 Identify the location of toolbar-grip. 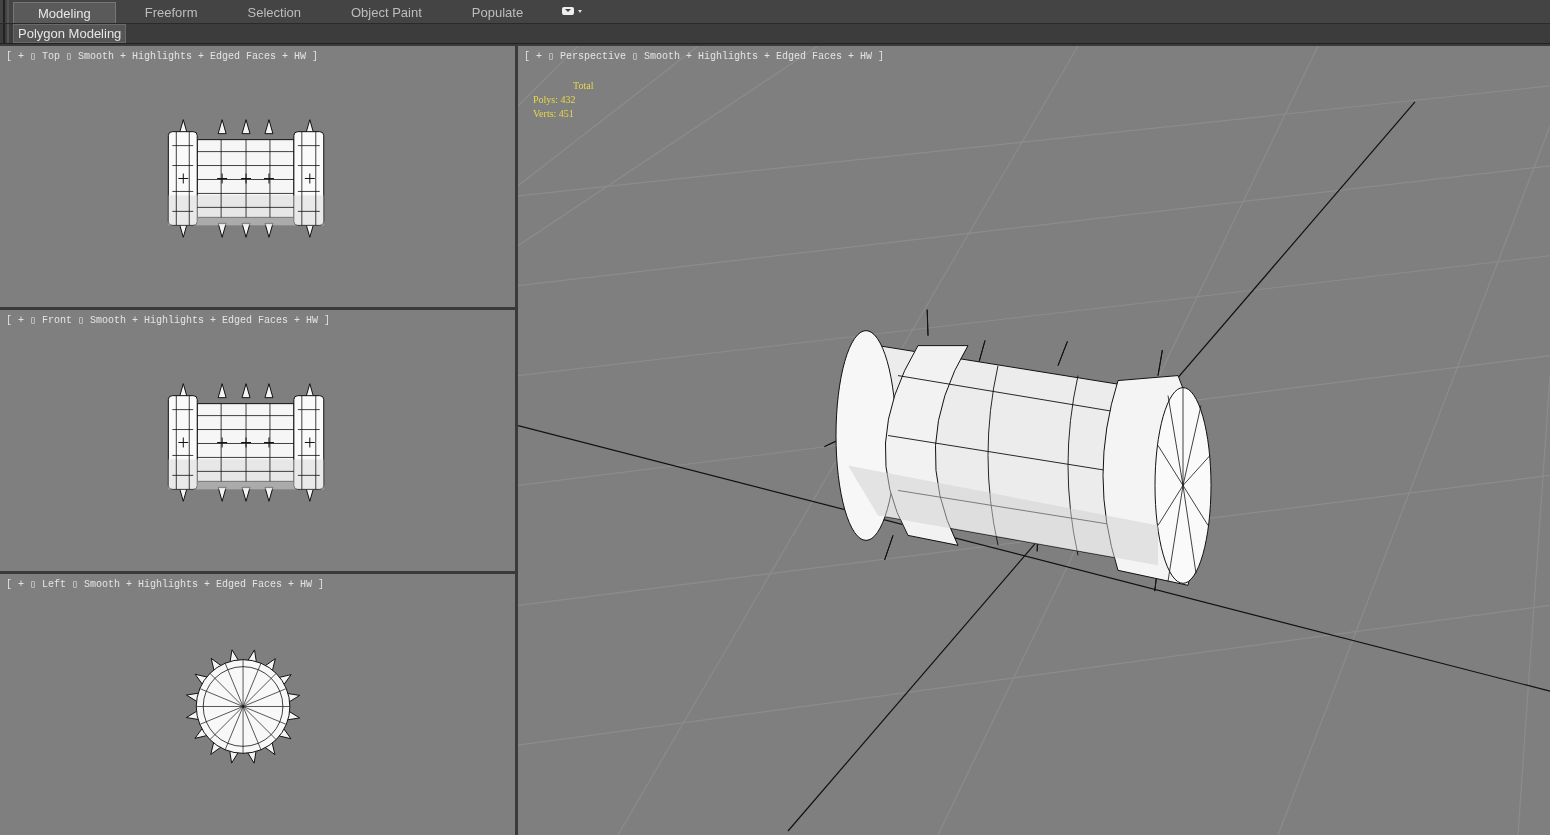
(6, 11).